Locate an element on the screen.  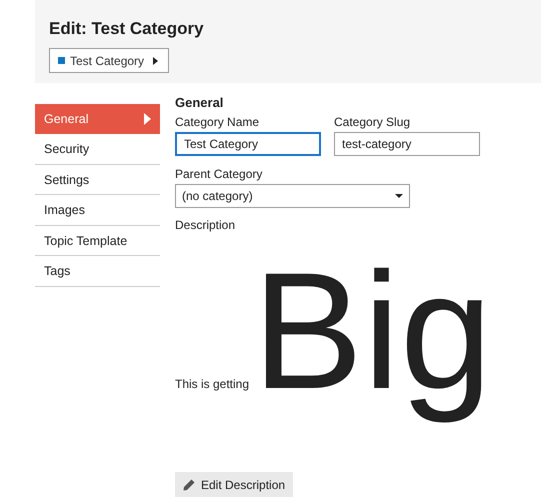
field-label: Parent Category is located at coordinates (218, 174).